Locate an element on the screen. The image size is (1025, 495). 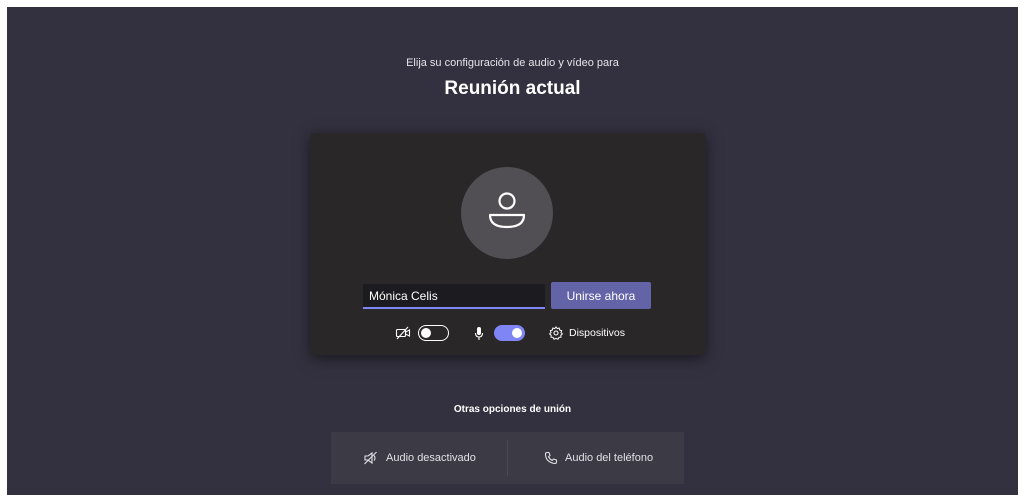
av-controls: Dispositivos is located at coordinates (508, 334).